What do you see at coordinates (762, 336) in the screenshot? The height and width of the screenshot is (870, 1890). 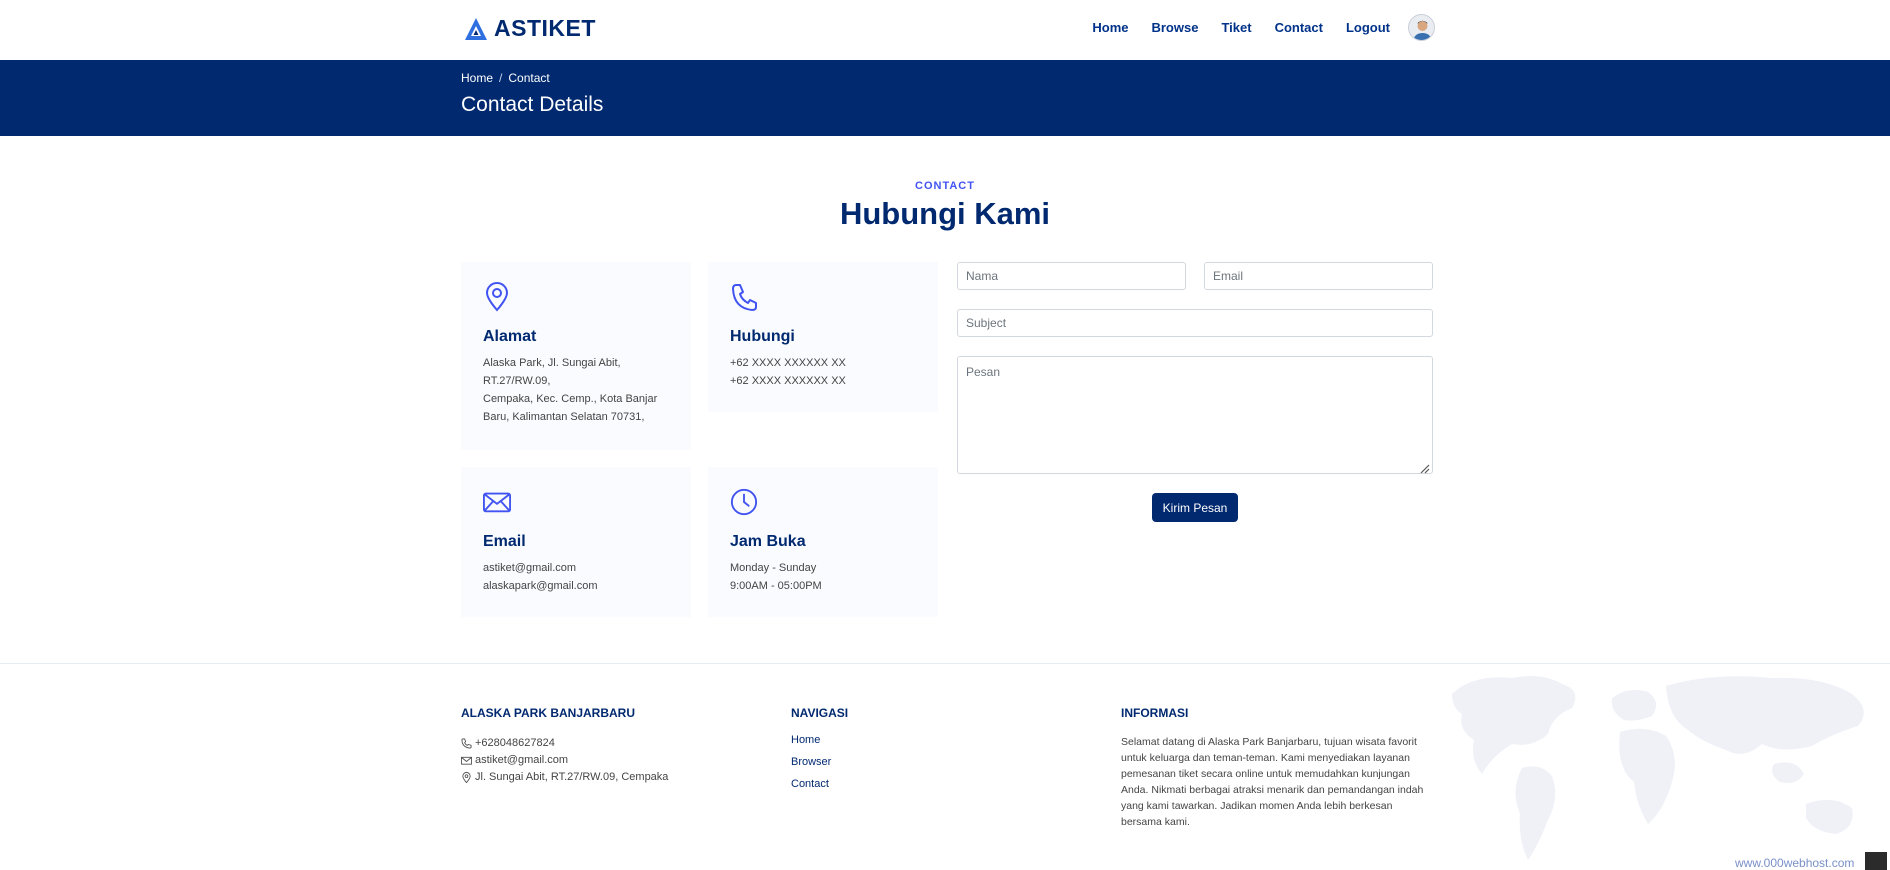 I see `info-title-phone: Hubungi` at bounding box center [762, 336].